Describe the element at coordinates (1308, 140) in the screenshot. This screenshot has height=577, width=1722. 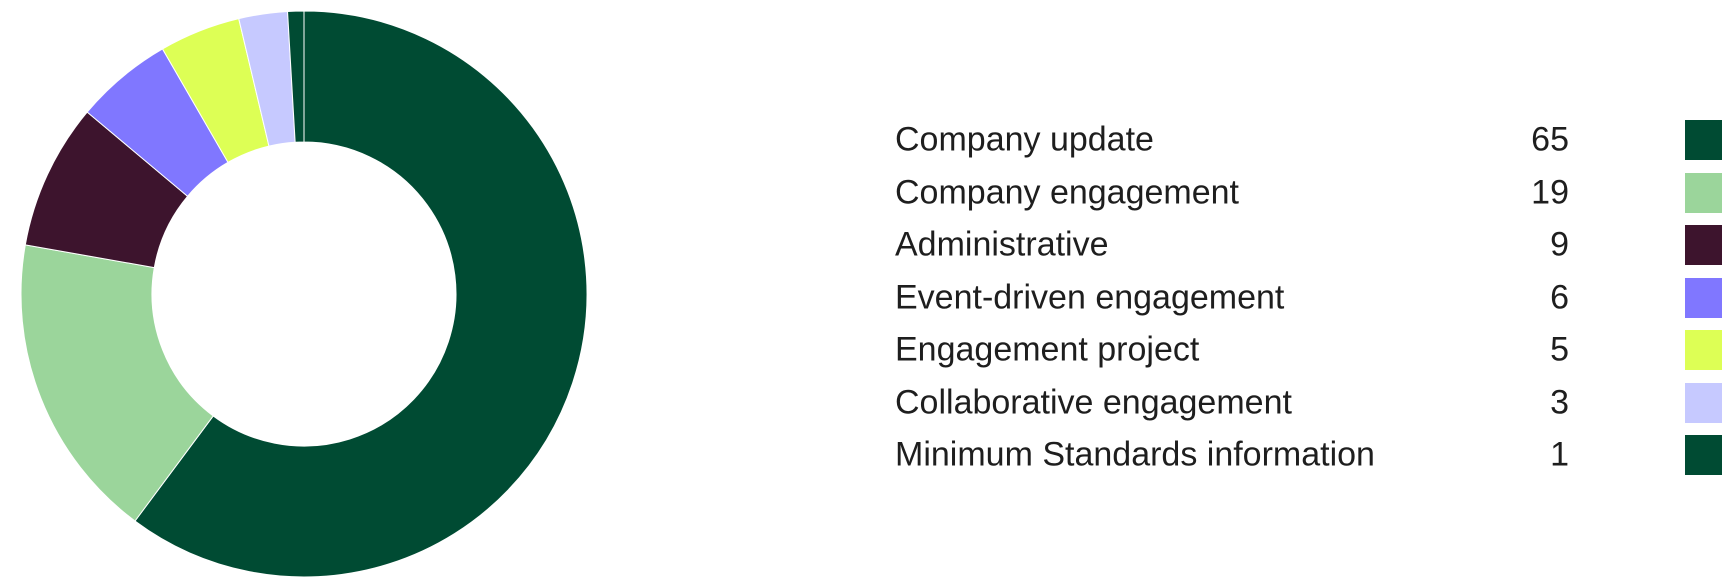
I see `legend-item: Company update 65` at that location.